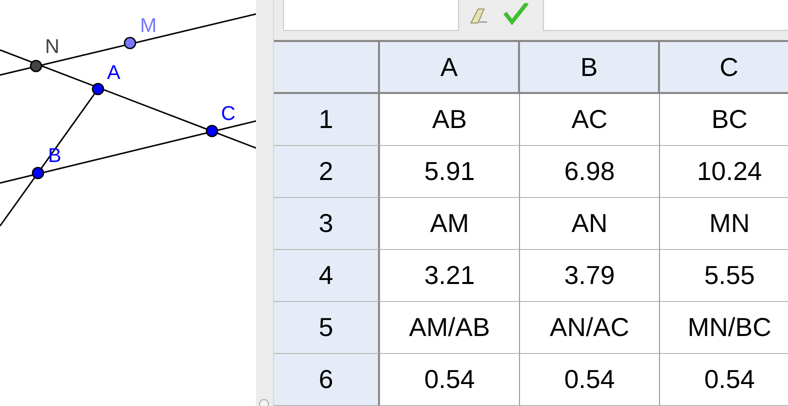  I want to click on table-cell: AN/AC, so click(590, 328).